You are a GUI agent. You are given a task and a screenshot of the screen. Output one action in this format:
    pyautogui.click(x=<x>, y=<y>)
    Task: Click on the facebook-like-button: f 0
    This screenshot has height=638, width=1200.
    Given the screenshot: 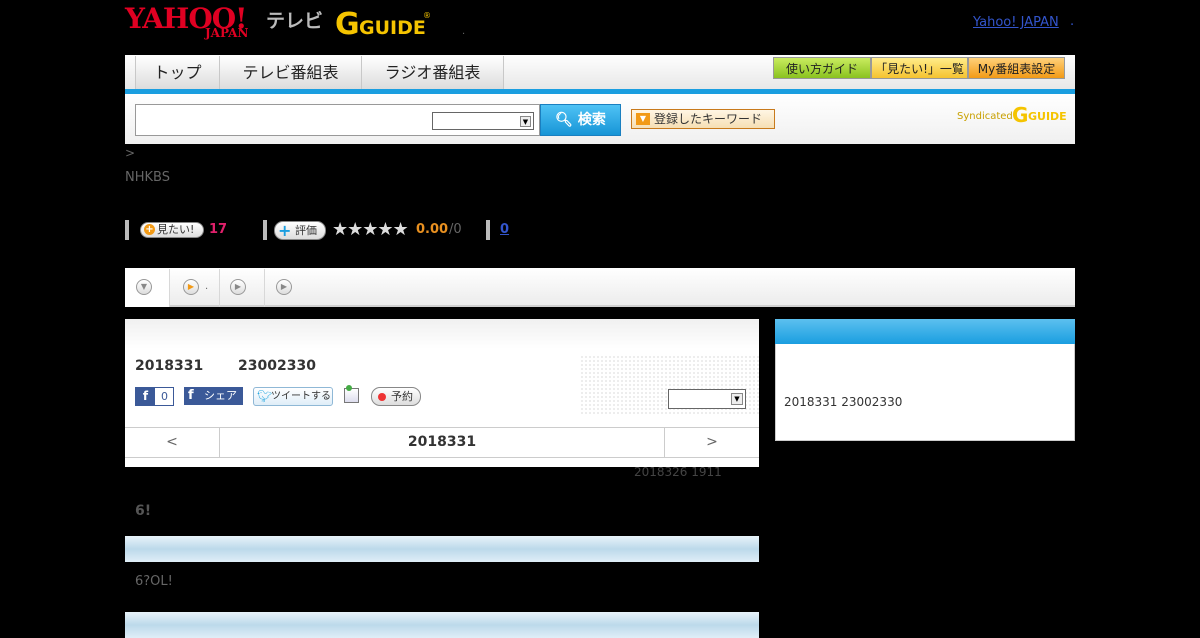 What is the action you would take?
    pyautogui.click(x=154, y=396)
    